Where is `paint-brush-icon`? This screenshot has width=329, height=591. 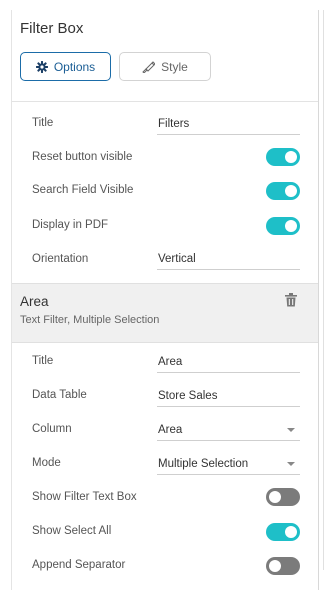
paint-brush-icon is located at coordinates (149, 66).